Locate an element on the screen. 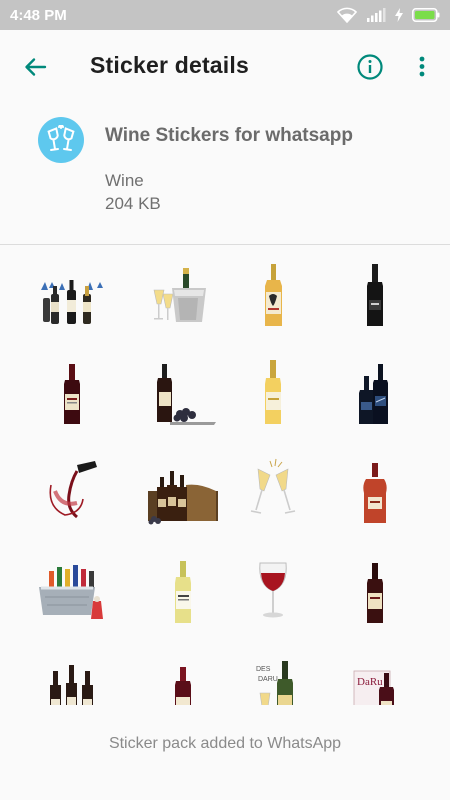 The width and height of the screenshot is (450, 800). champagne-bucket-sticker is located at coordinates (183, 295).